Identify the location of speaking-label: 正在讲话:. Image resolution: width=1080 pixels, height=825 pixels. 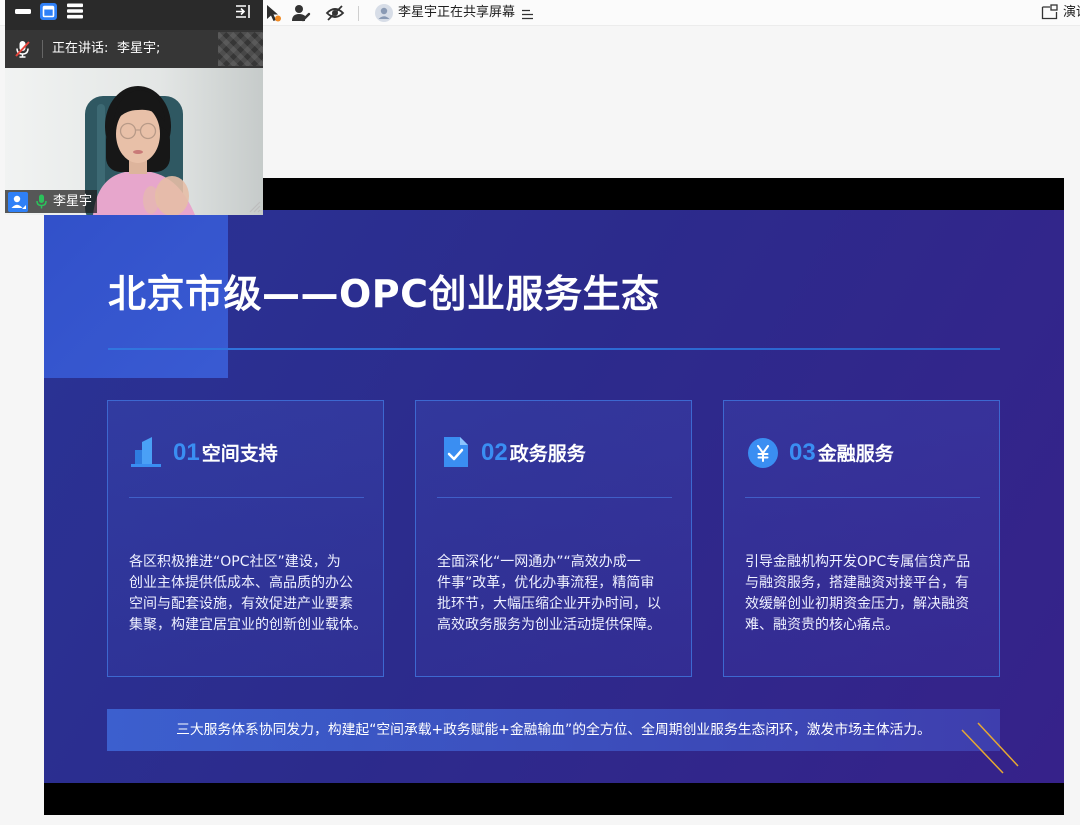
(80, 48).